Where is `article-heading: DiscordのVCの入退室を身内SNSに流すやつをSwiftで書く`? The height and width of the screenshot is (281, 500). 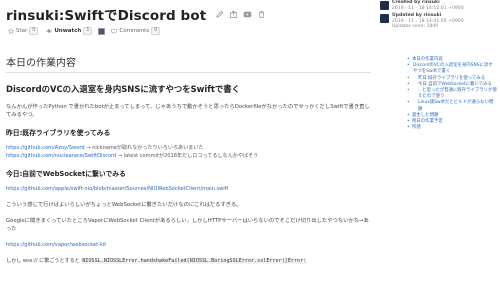
article-heading: DiscordのVCの入退室を身内SNSに流すやつをSwiftで書く is located at coordinates (123, 89).